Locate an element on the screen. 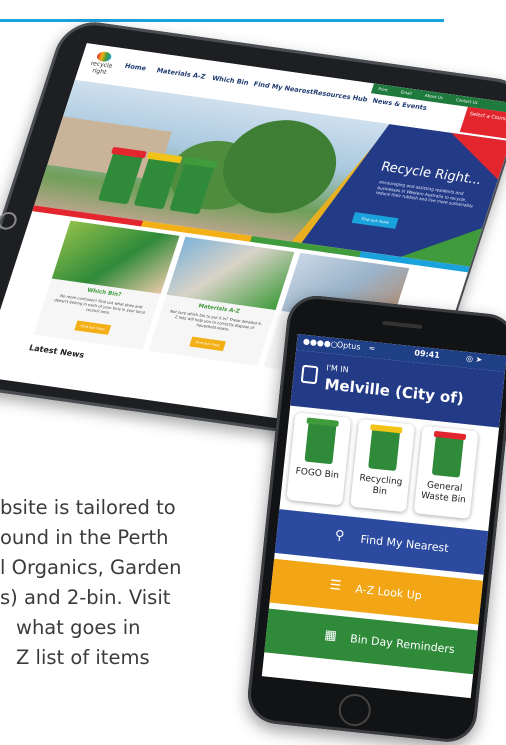 Image resolution: width=506 pixels, height=745 pixels. status-time: 09:41 is located at coordinates (427, 354).